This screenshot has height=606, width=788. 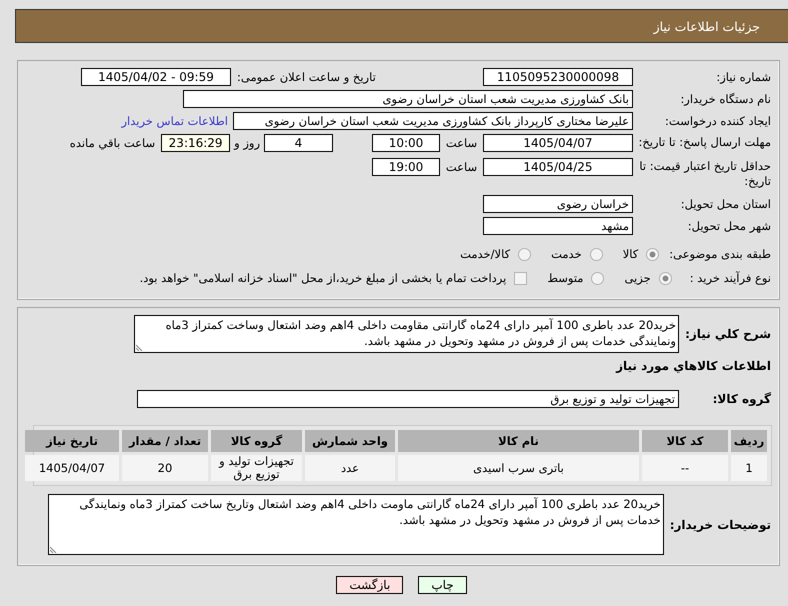 What do you see at coordinates (195, 143) in the screenshot?
I see `remaining-time-field: 23:16:29` at bounding box center [195, 143].